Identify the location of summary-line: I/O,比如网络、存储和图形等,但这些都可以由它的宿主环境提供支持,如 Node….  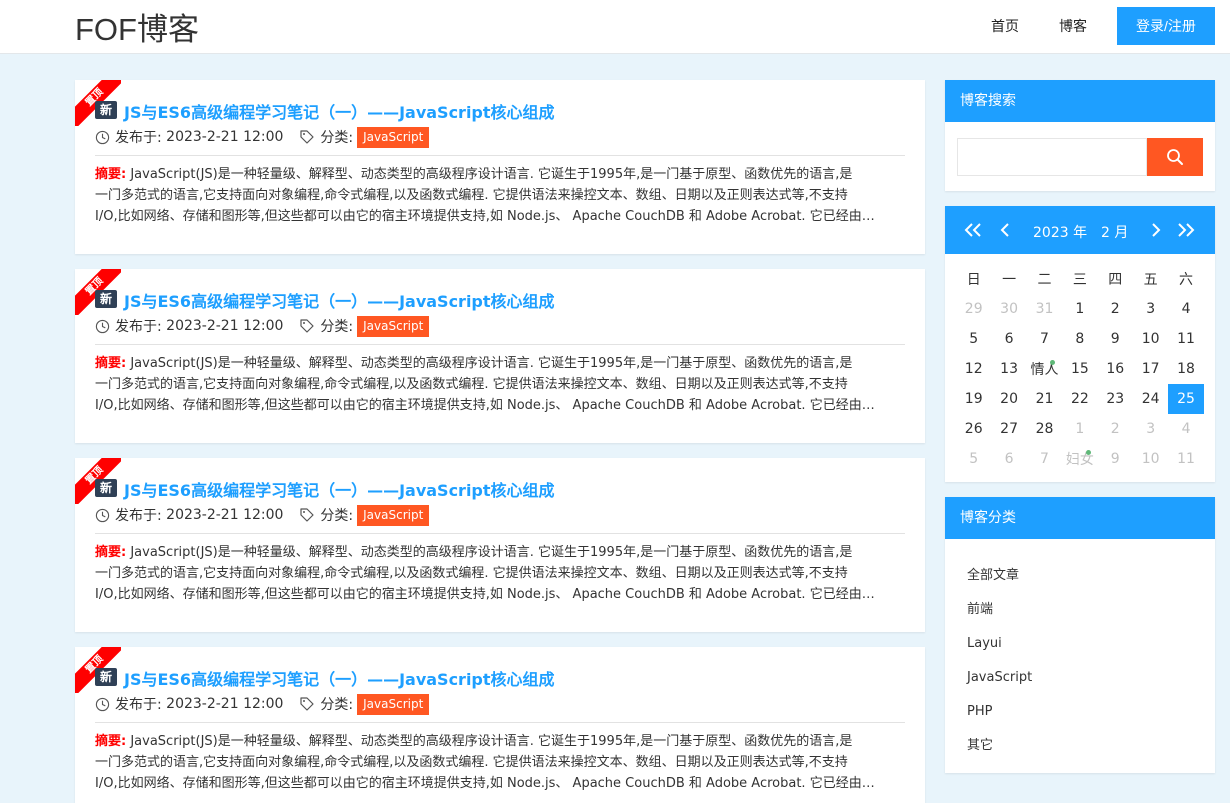
(485, 405).